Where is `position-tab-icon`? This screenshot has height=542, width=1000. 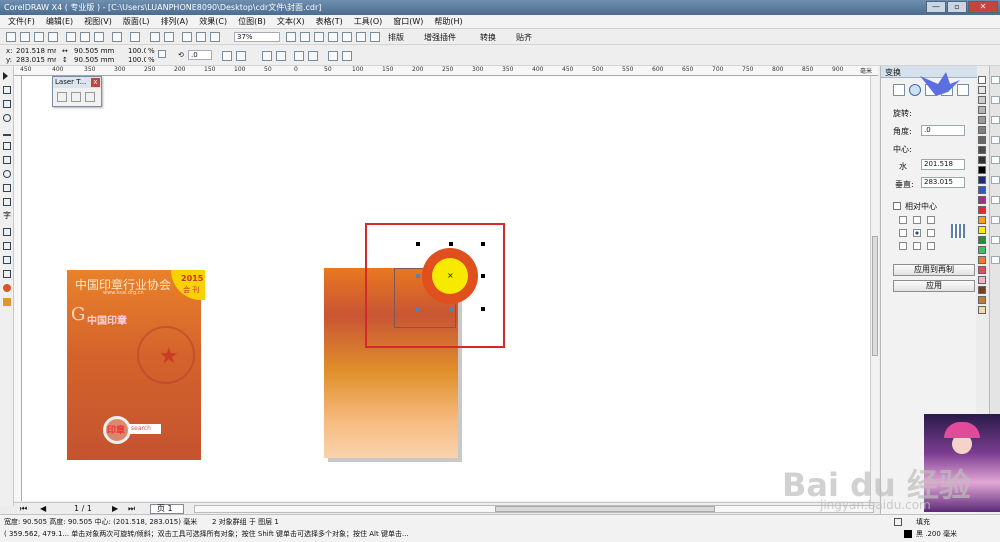
position-tab-icon is located at coordinates (899, 90).